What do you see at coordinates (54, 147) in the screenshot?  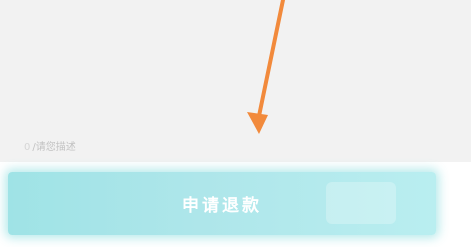 I see `char-counter-hint: /请您描述` at bounding box center [54, 147].